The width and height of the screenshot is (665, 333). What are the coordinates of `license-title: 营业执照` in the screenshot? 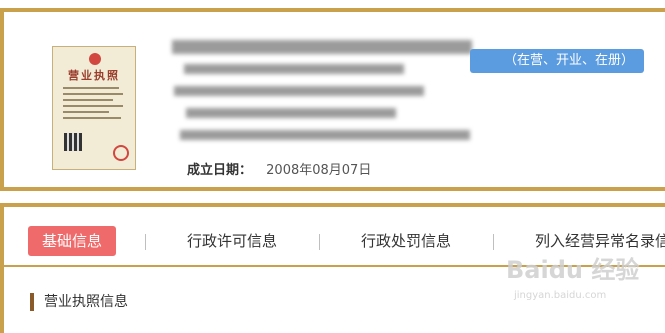 It's located at (94, 75).